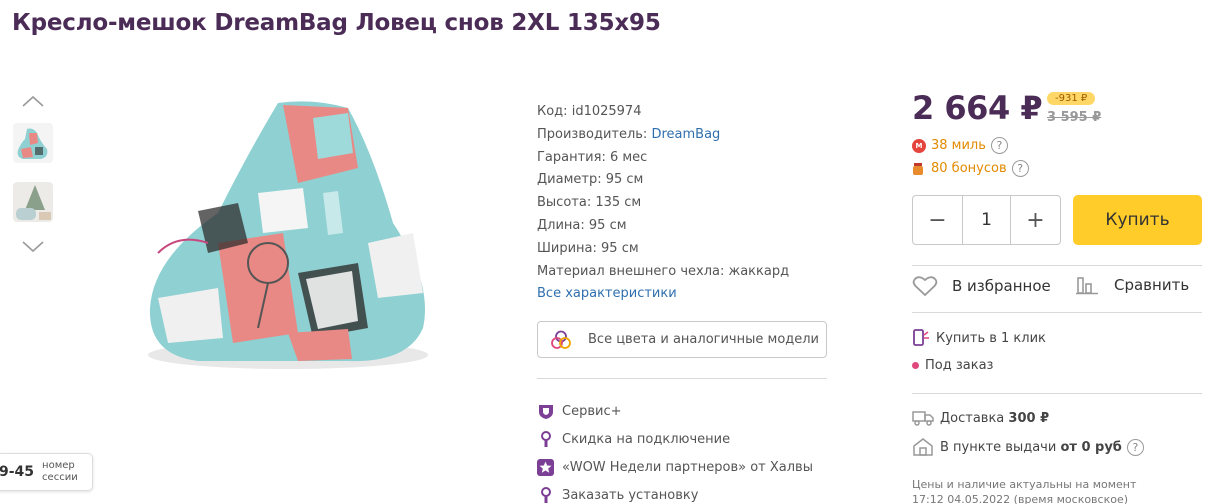 Image resolution: width=1205 pixels, height=504 pixels. What do you see at coordinates (617, 495) in the screenshot?
I see `promo-installation: Заказать установку` at bounding box center [617, 495].